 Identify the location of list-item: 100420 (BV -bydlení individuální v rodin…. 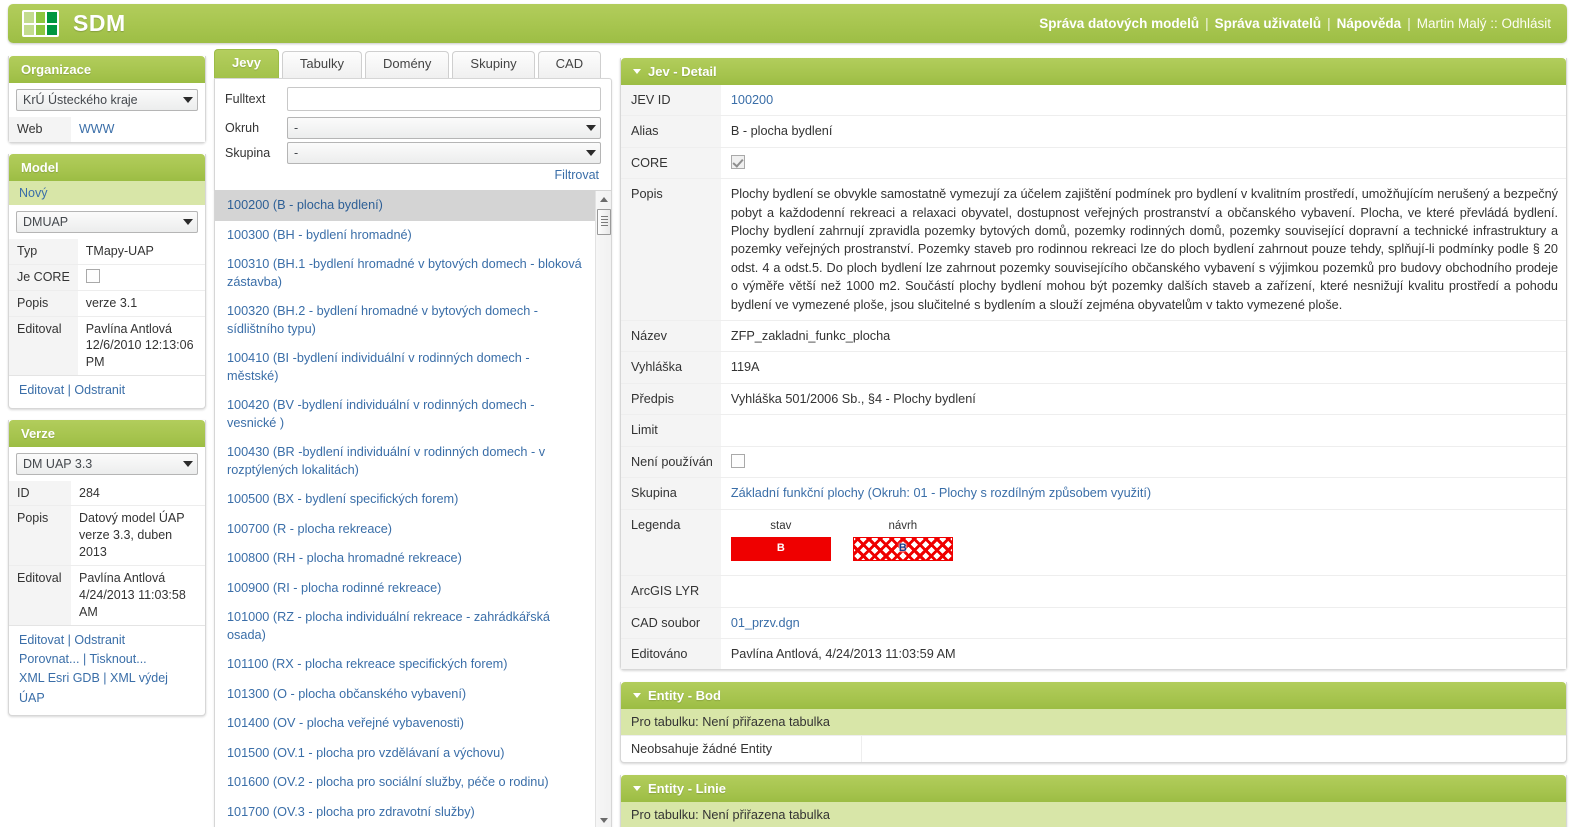
(405, 414).